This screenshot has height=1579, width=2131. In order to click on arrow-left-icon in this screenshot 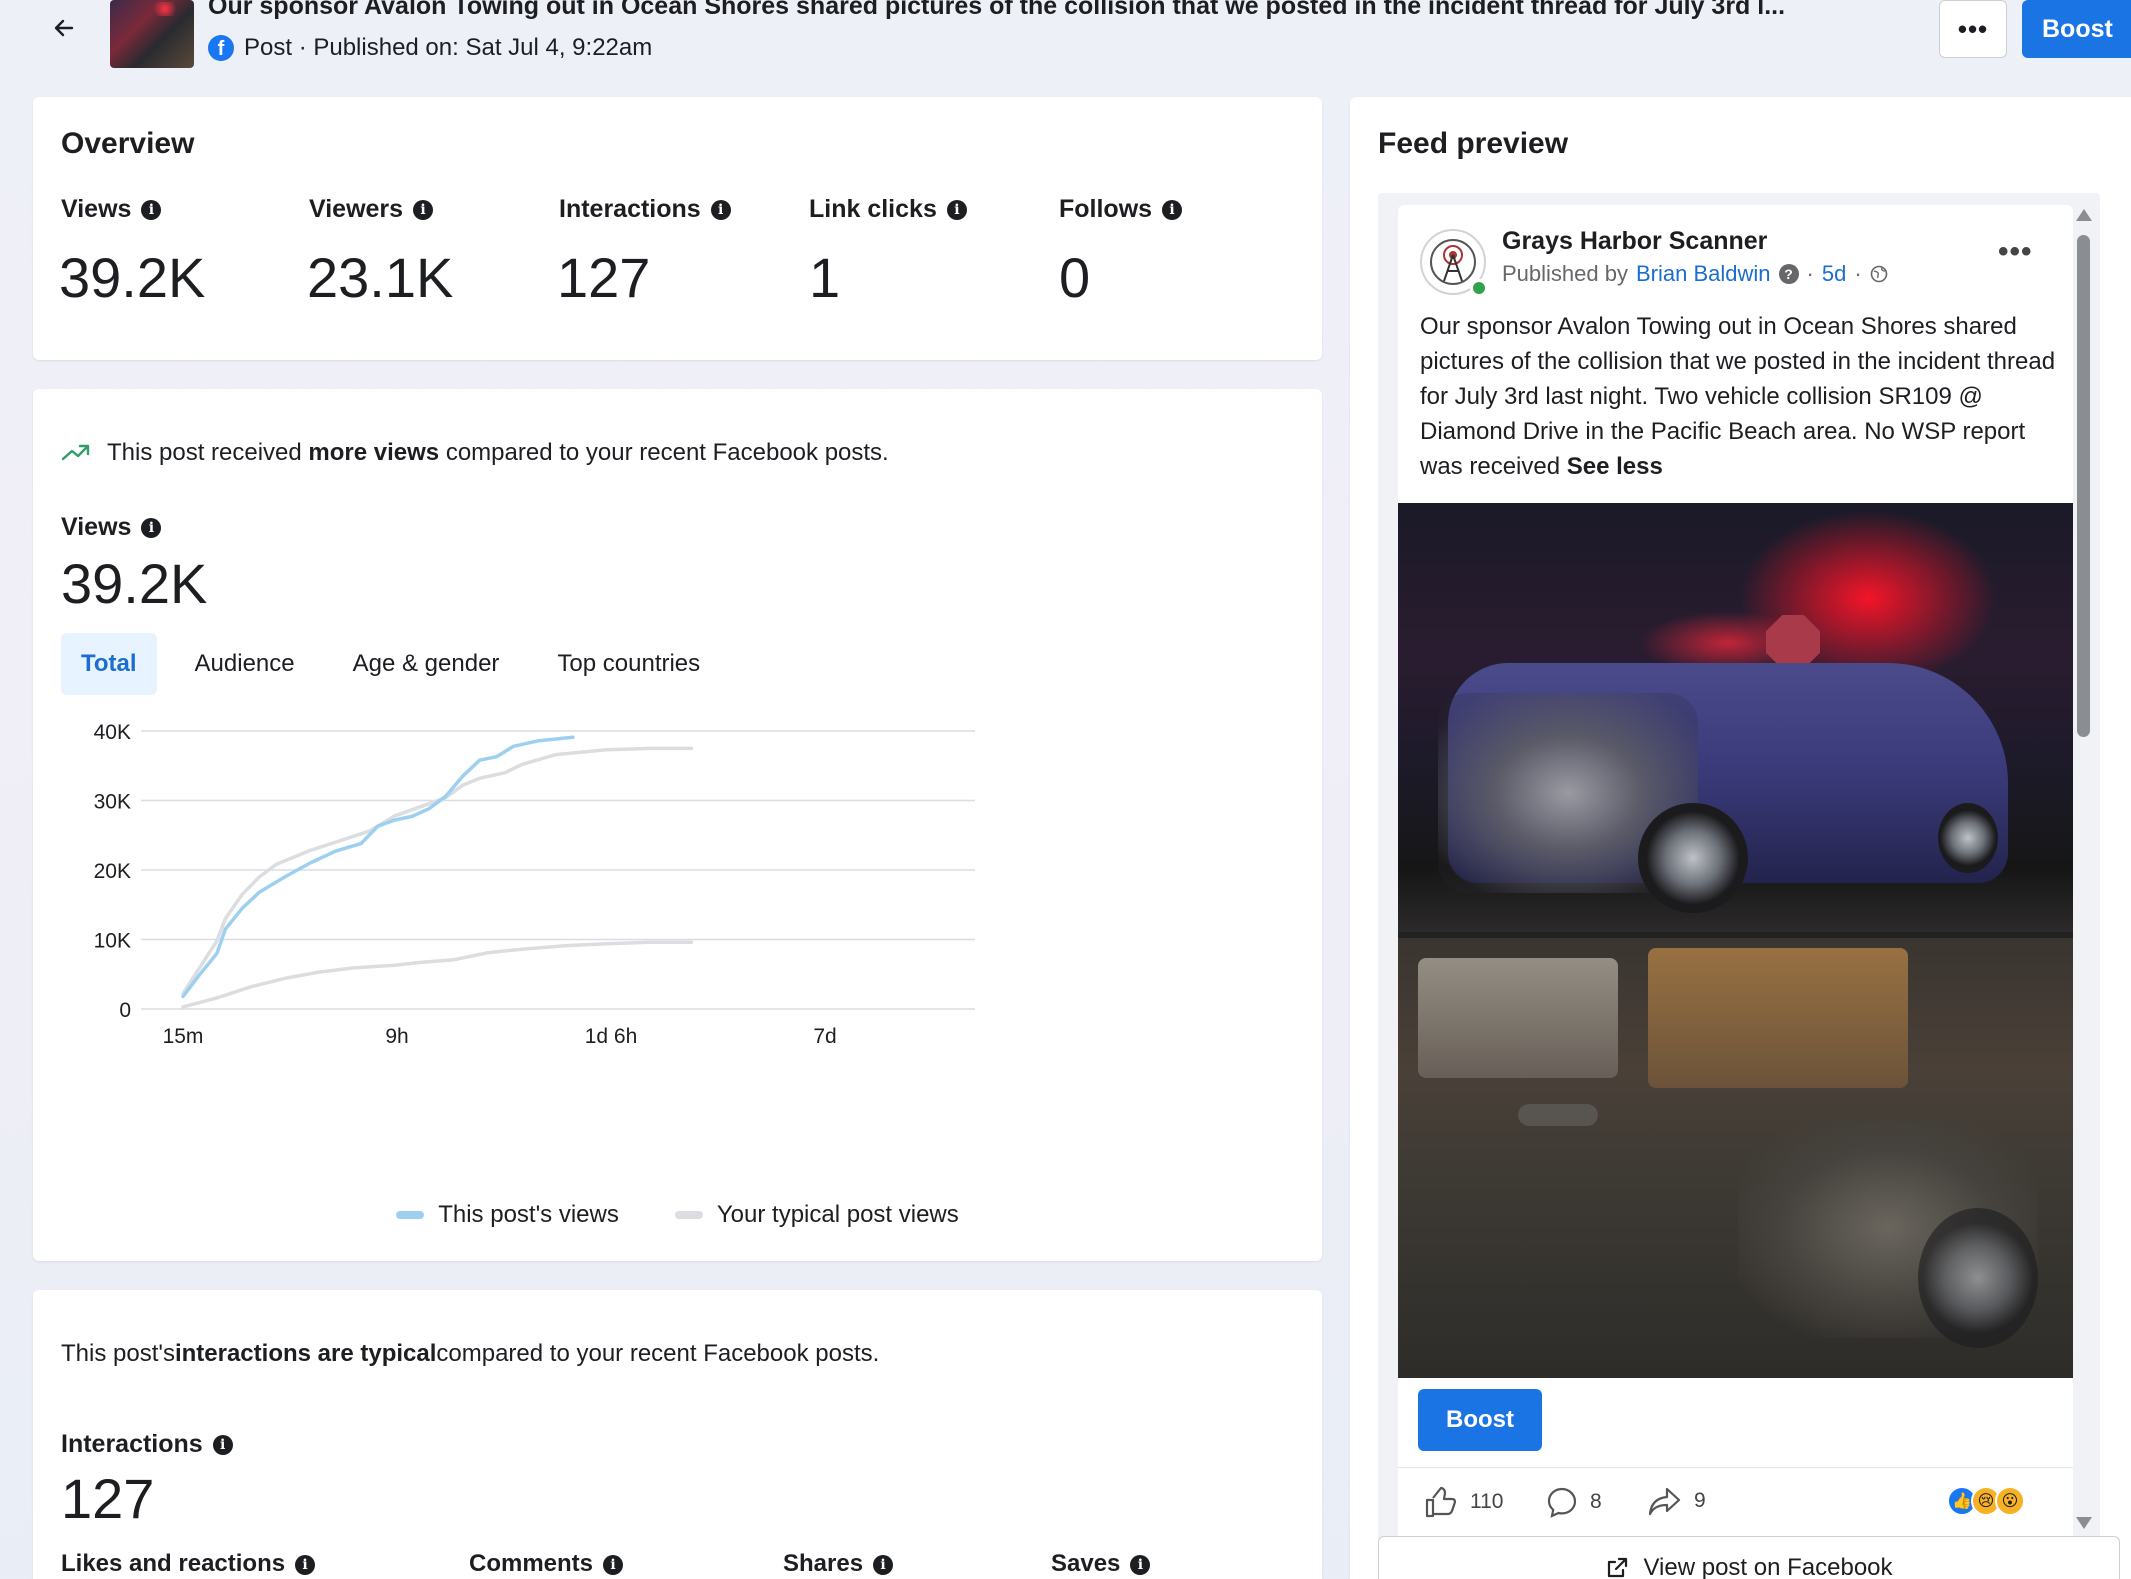, I will do `click(64, 28)`.